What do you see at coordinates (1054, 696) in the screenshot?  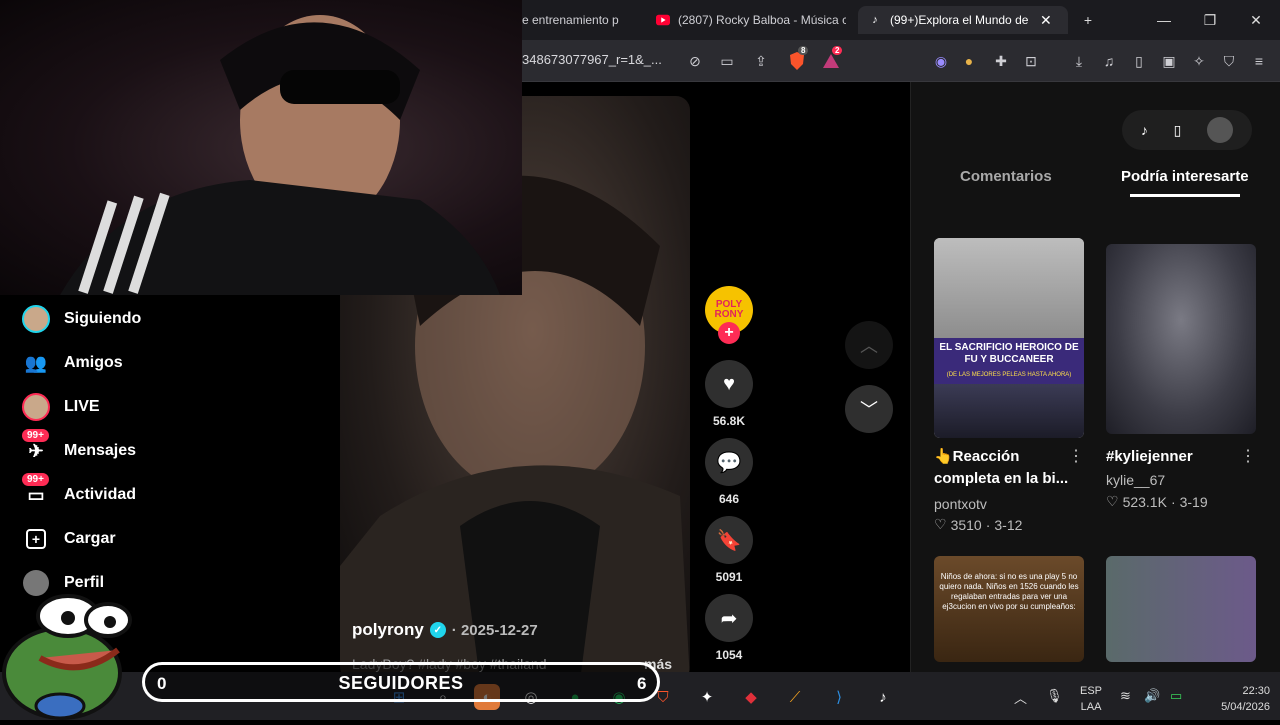 I see `microphone-icon: 🎙` at bounding box center [1054, 696].